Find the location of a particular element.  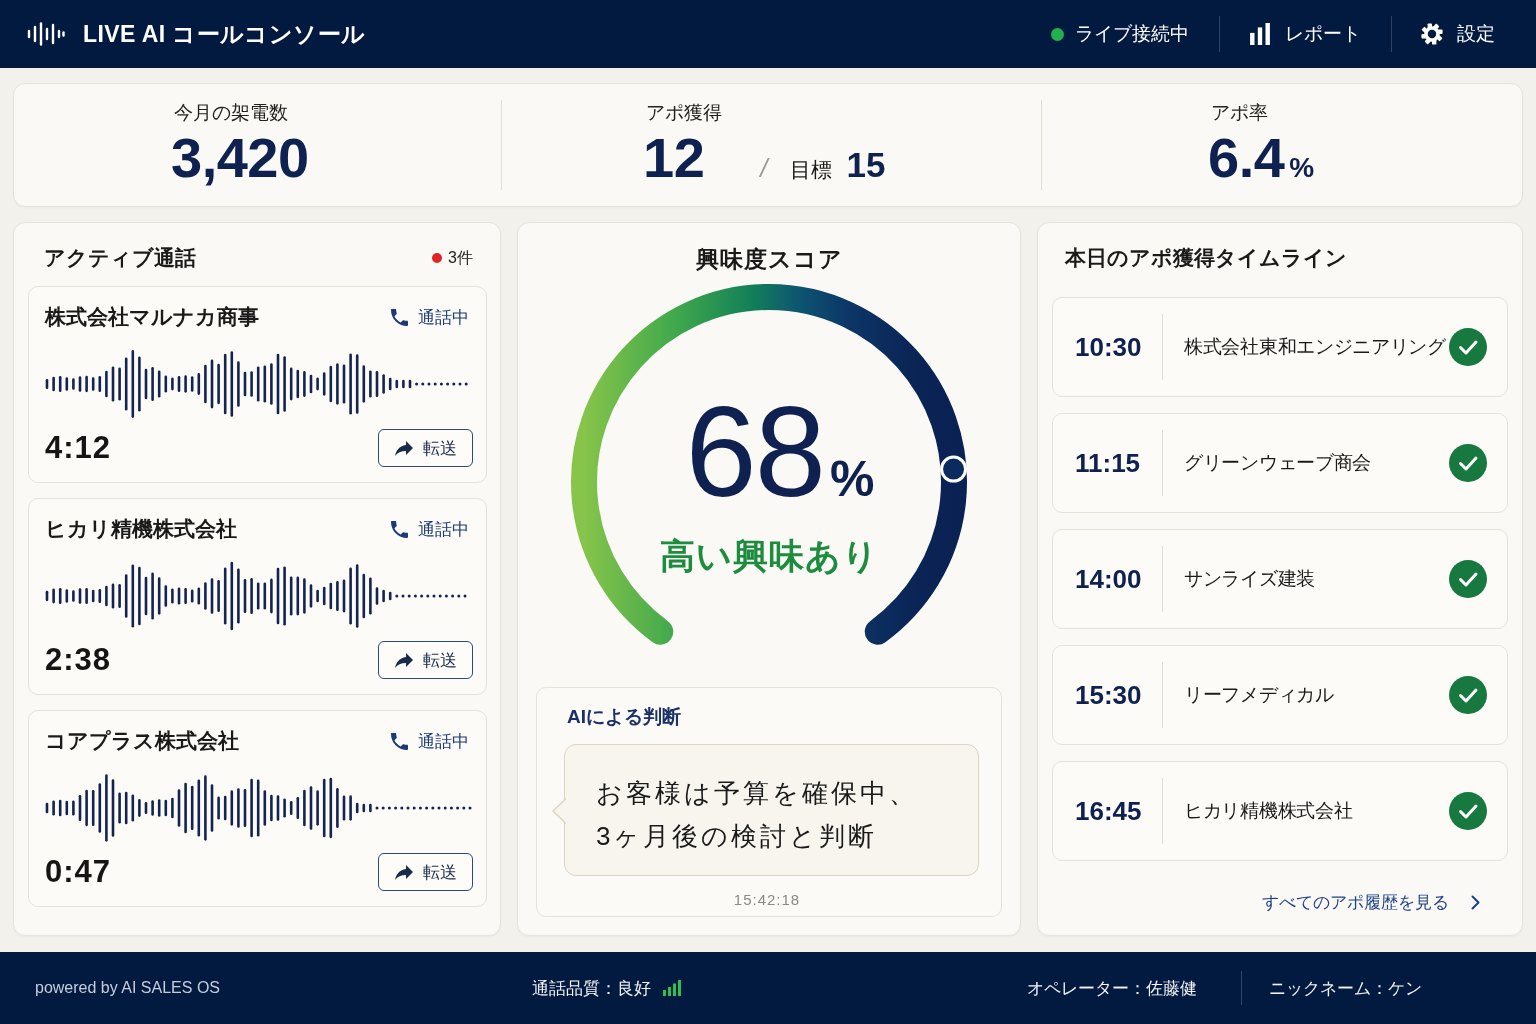

appointment-time: 15:30 is located at coordinates (1109, 695).